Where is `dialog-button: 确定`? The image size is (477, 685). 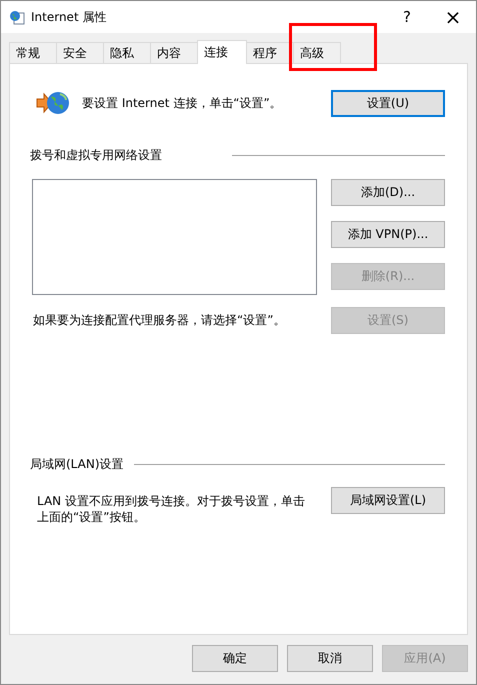
dialog-button: 确定 is located at coordinates (235, 658).